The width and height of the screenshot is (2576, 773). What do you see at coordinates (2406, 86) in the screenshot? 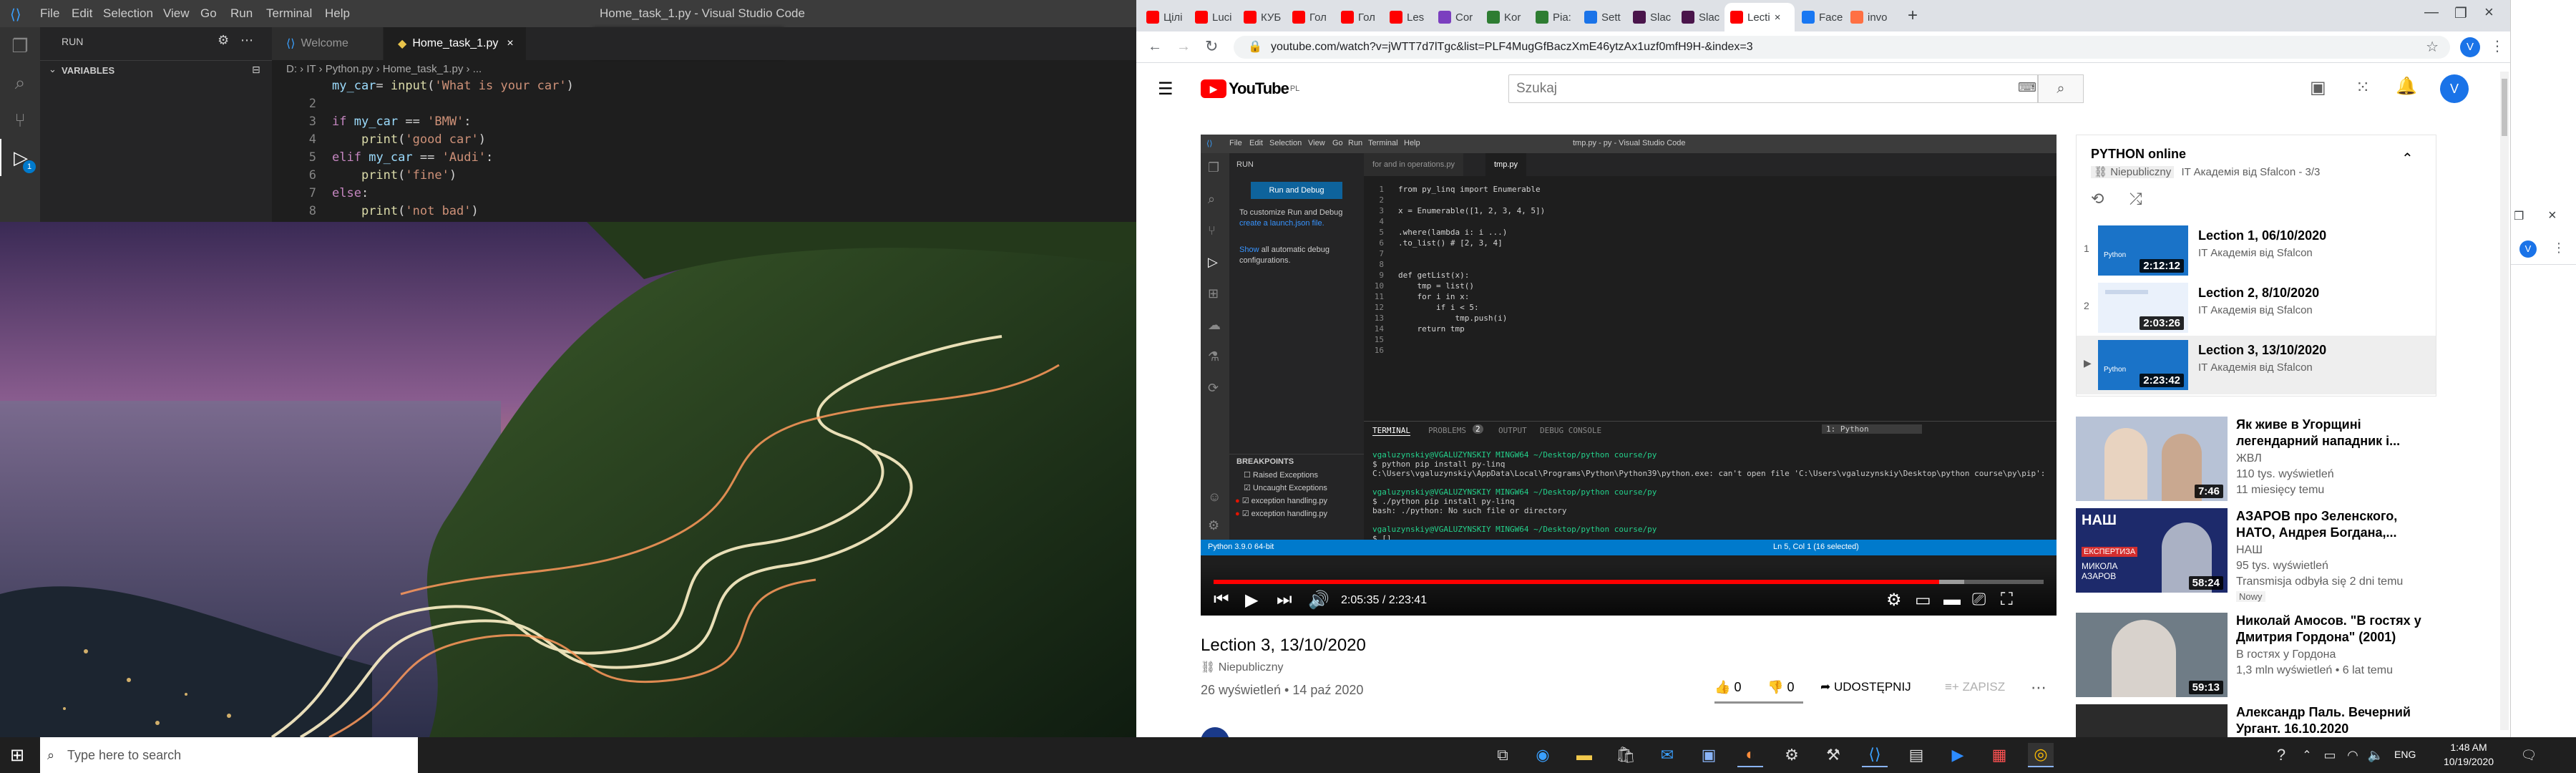
I see `notifications-bell-icon: 🔔` at bounding box center [2406, 86].